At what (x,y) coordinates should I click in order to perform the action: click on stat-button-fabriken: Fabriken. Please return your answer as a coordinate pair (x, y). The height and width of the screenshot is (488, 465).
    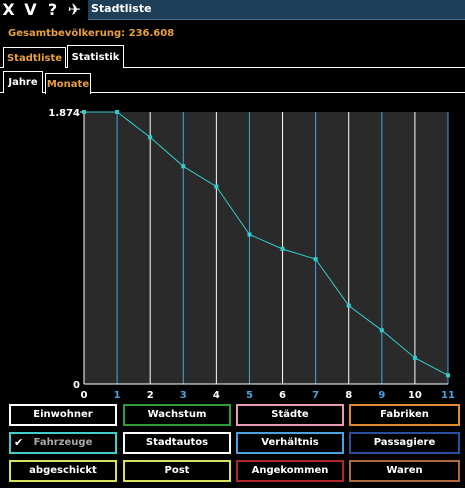
    Looking at the image, I should click on (404, 415).